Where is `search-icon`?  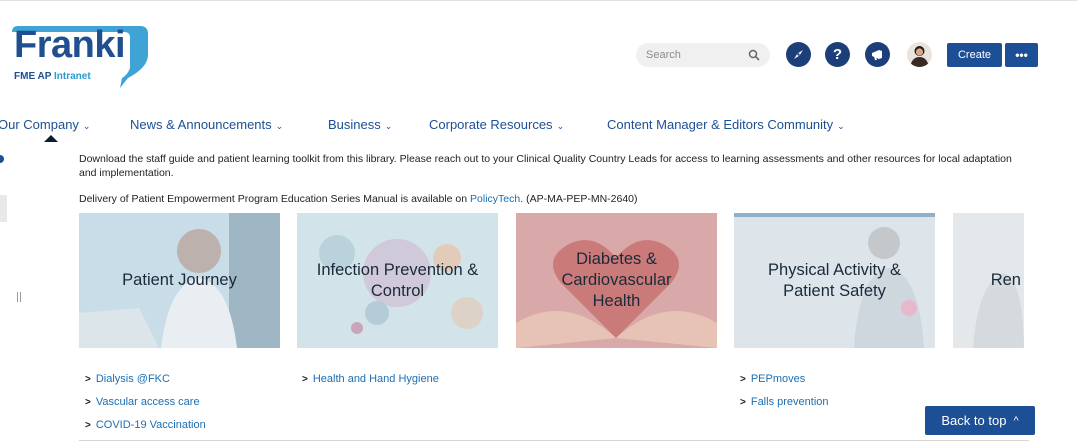 search-icon is located at coordinates (754, 55).